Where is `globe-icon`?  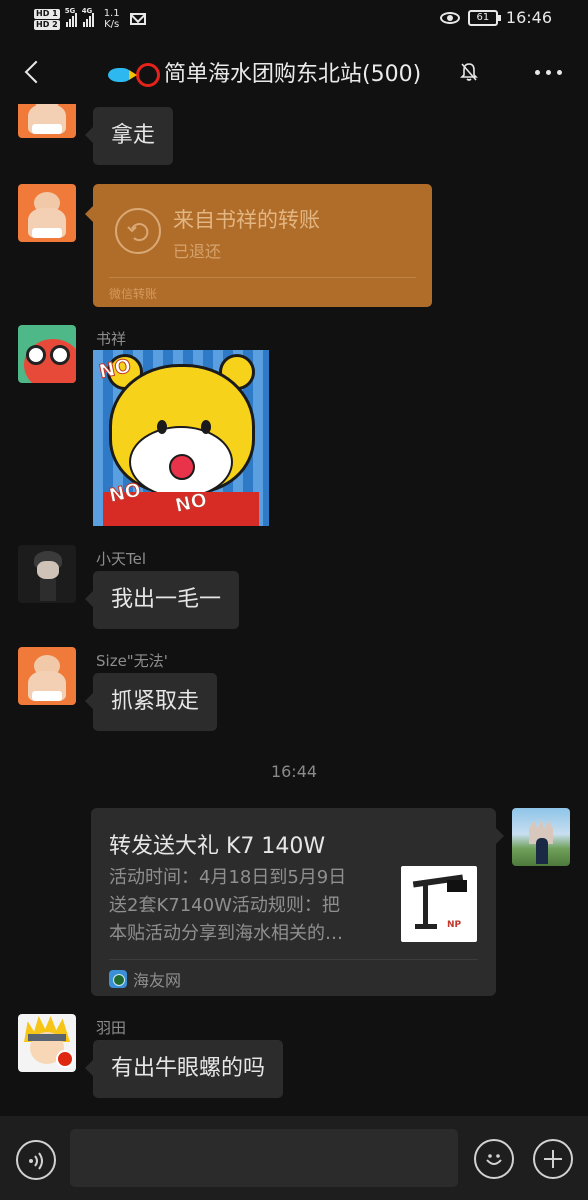 globe-icon is located at coordinates (118, 979).